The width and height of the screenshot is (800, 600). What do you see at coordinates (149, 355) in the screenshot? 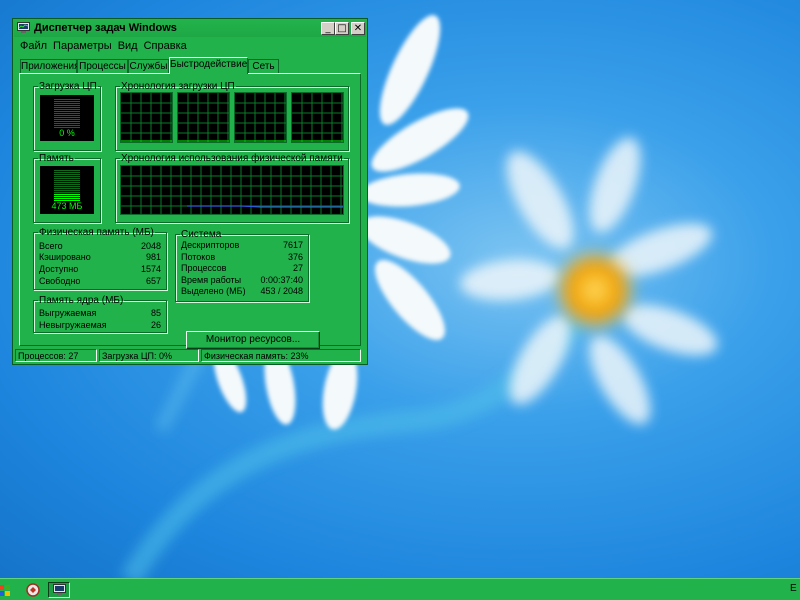
I see `status-cpu: Загрузка ЦП: 0%` at bounding box center [149, 355].